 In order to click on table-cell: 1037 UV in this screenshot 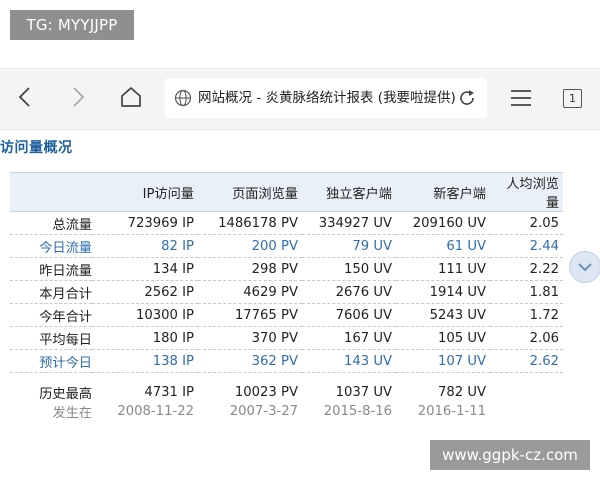, I will do `click(363, 392)`.